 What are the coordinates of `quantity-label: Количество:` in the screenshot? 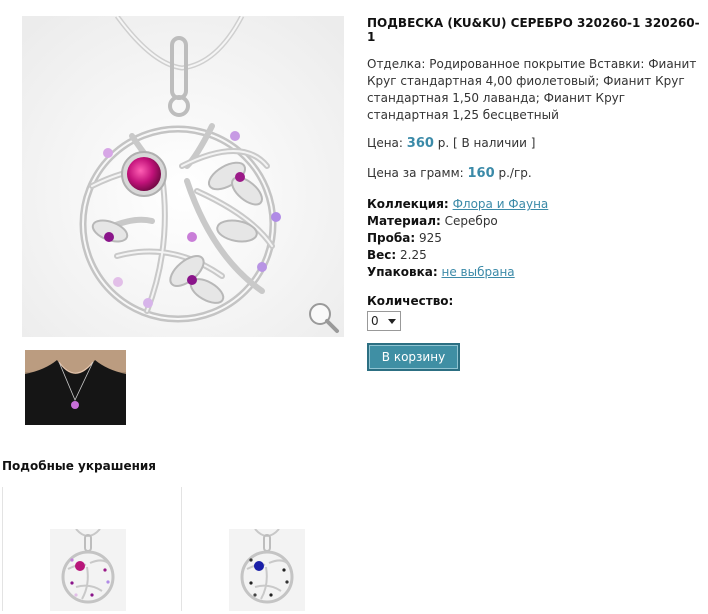 It's located at (410, 301).